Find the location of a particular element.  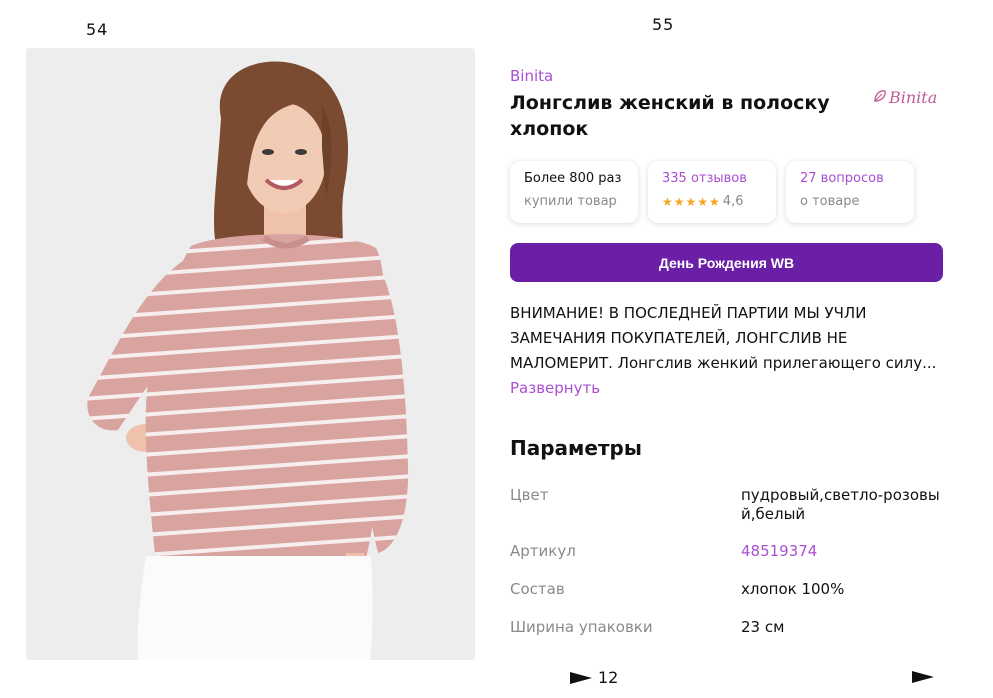

article-number-link: 48519374 is located at coordinates (841, 551).